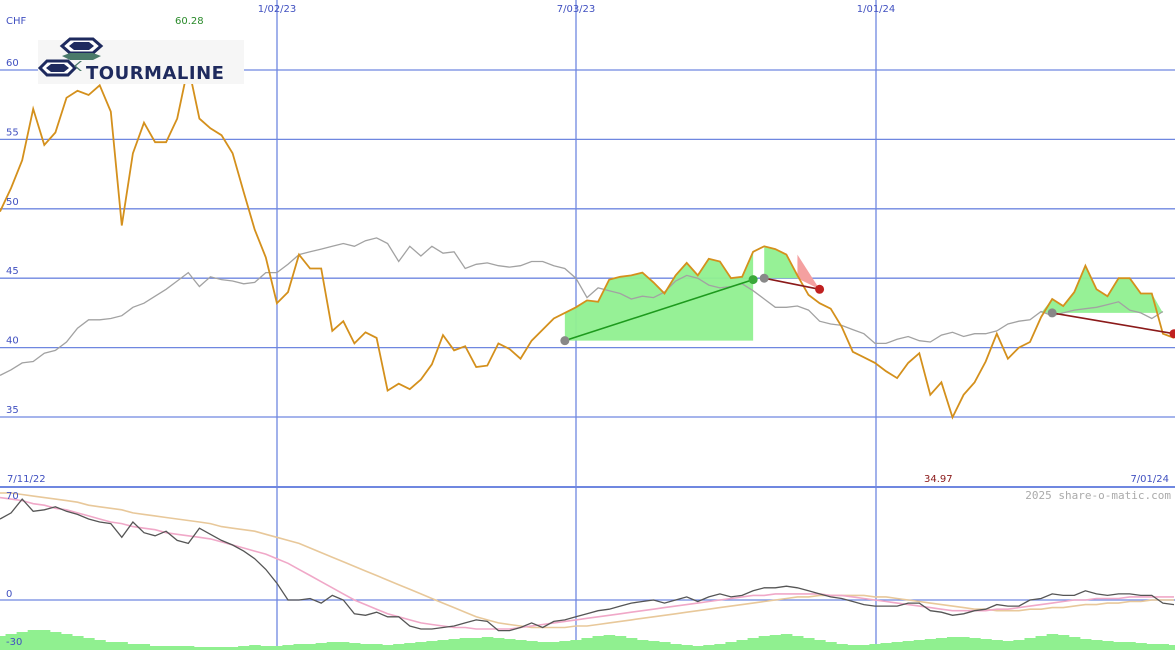 The width and height of the screenshot is (1175, 650). I want to click on main-y-tick-50: 50, so click(12, 202).